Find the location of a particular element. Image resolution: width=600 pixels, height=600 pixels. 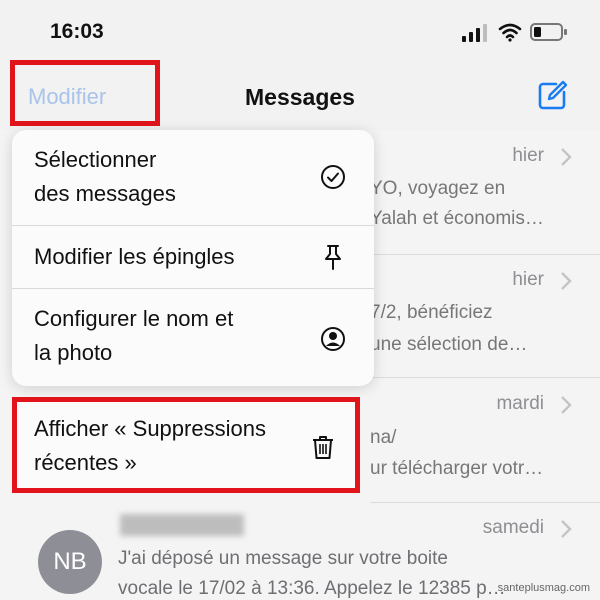

signal-icon is located at coordinates (474, 33).